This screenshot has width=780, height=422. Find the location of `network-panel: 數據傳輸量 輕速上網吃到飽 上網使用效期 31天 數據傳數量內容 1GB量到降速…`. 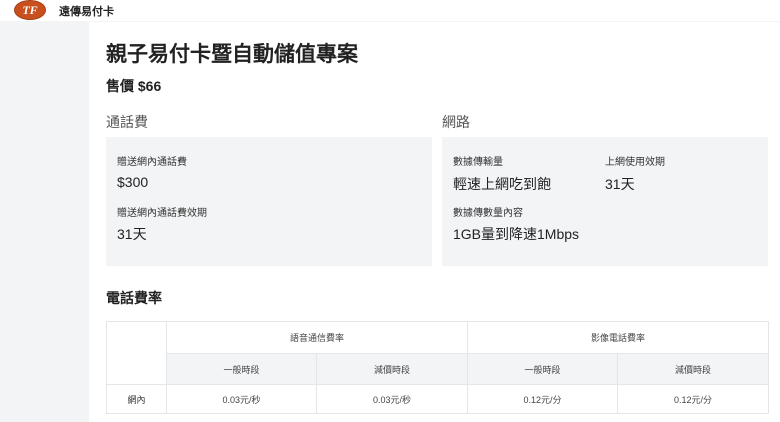

network-panel: 數據傳輸量 輕速上網吃到飽 上網使用效期 31天 數據傳數量內容 1GB量到降速… is located at coordinates (605, 201).